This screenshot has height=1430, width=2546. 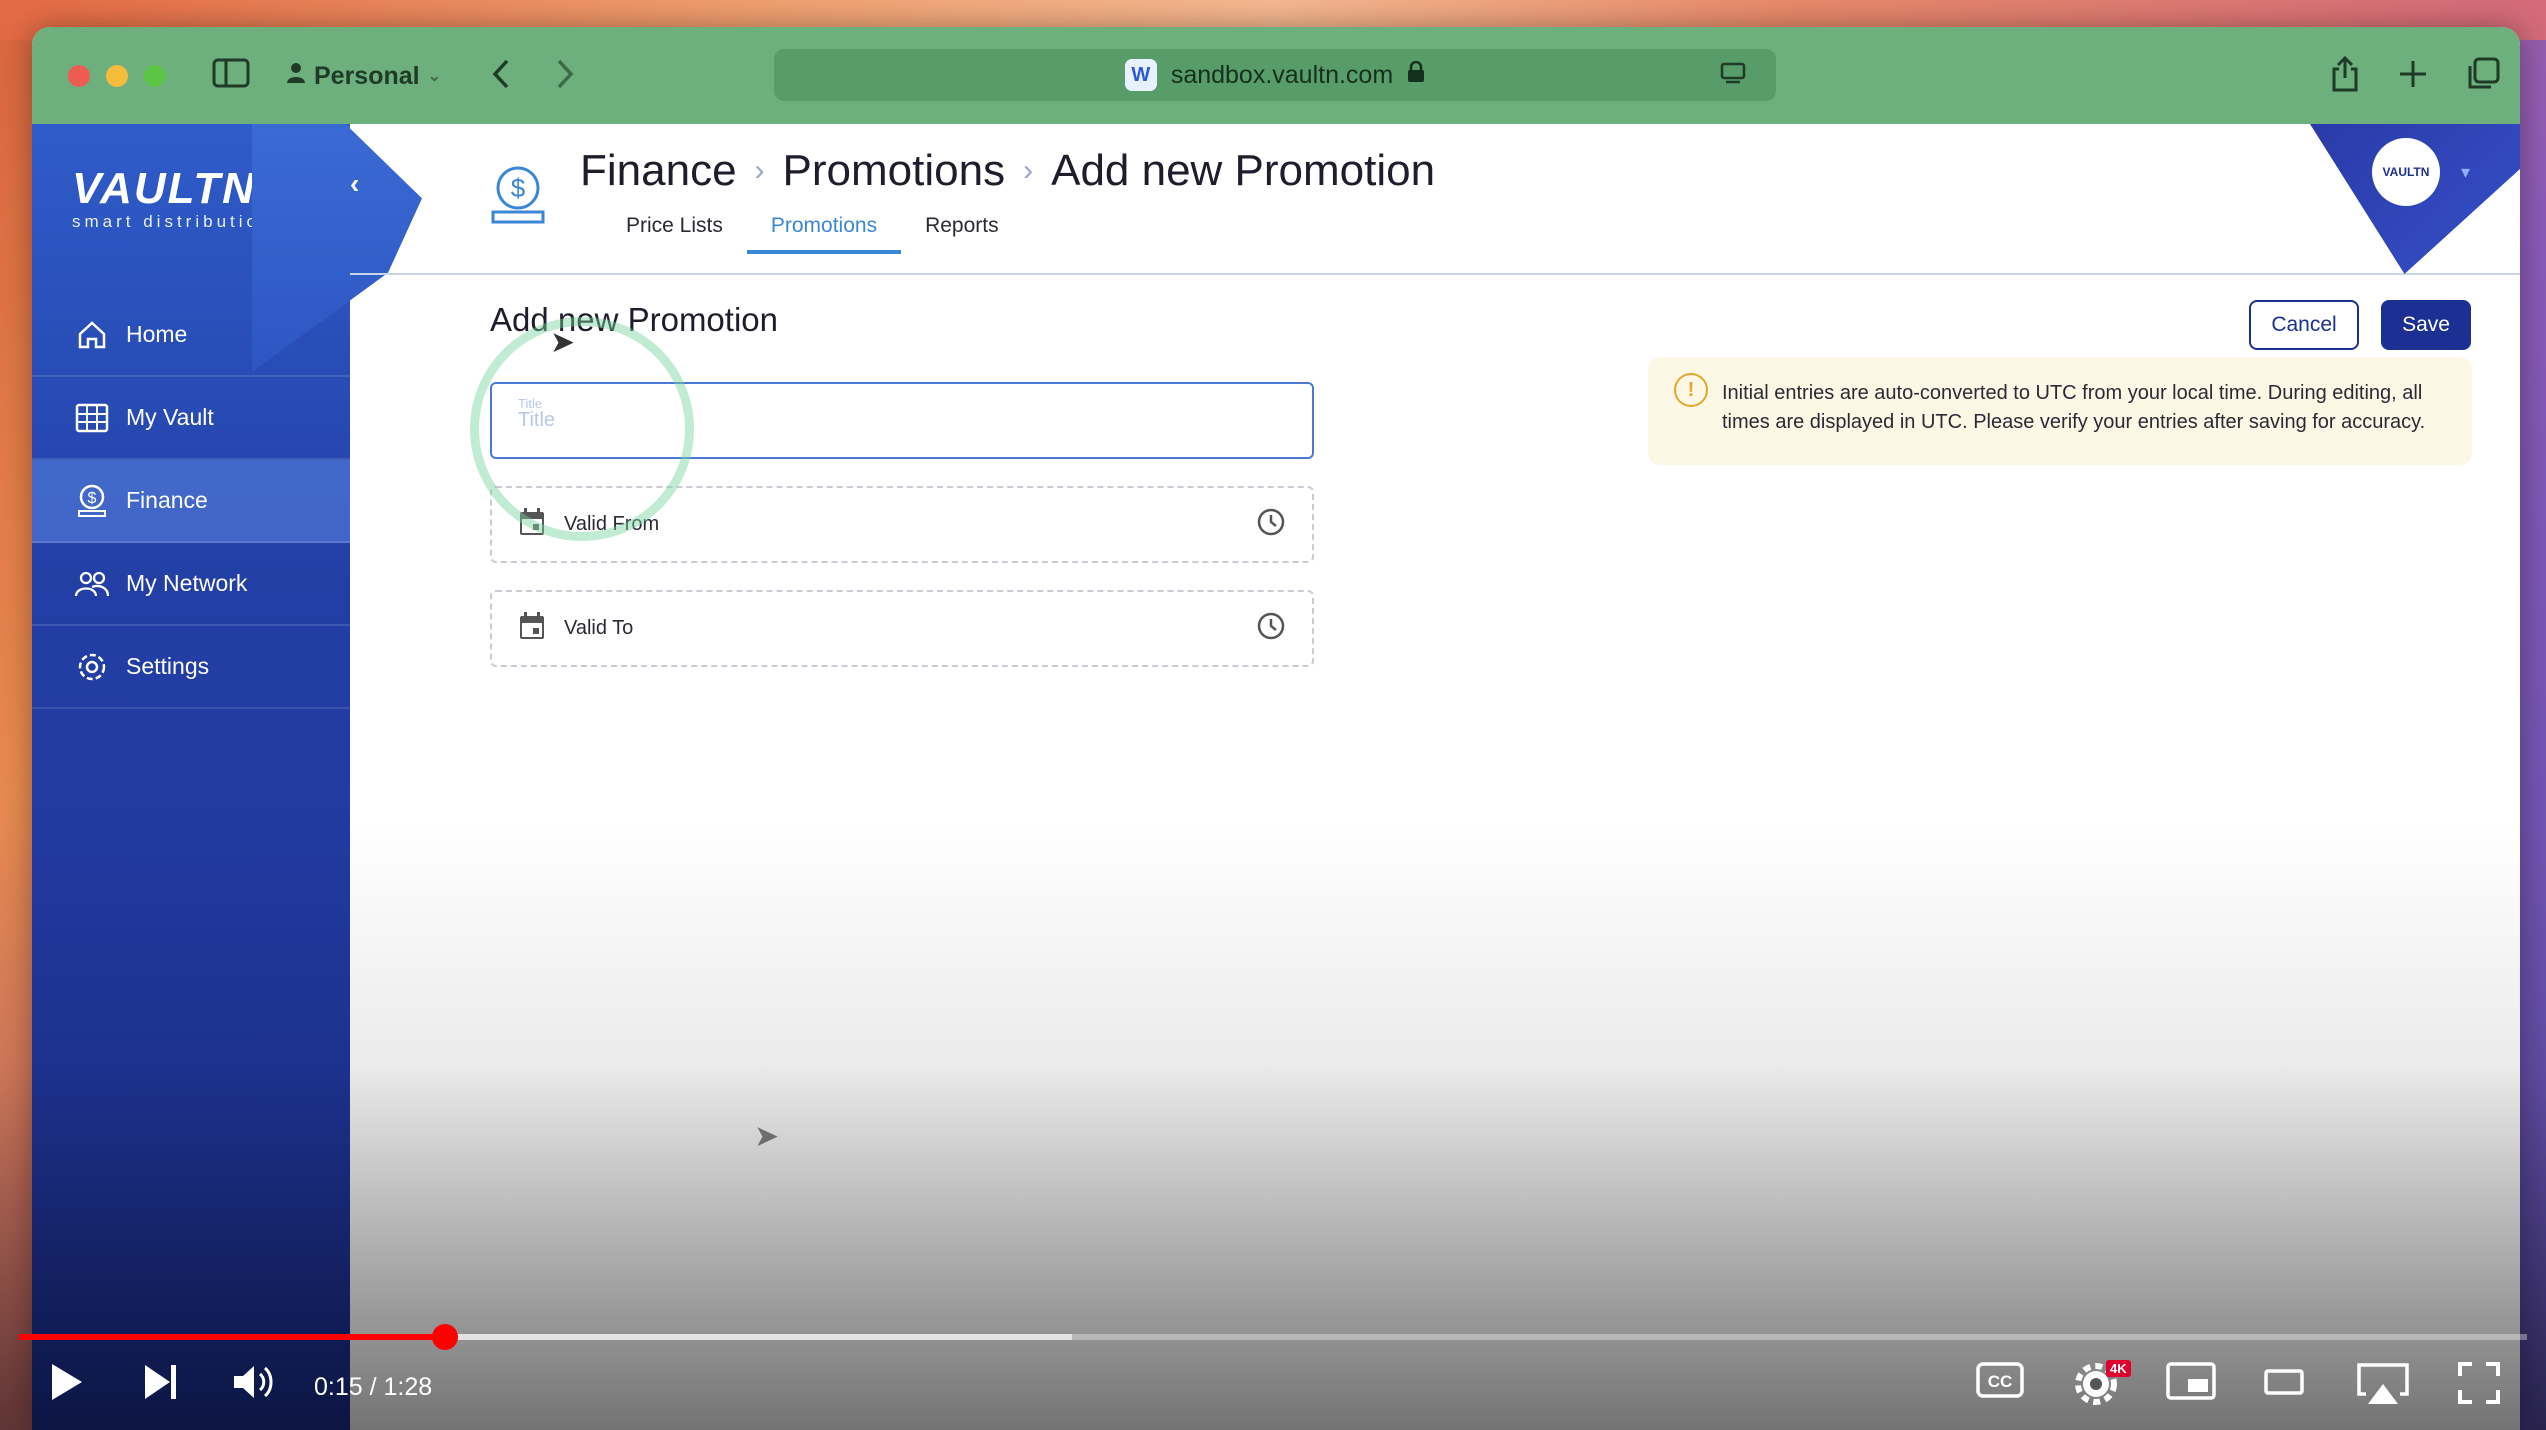 What do you see at coordinates (1416, 75) in the screenshot?
I see `lock-icon` at bounding box center [1416, 75].